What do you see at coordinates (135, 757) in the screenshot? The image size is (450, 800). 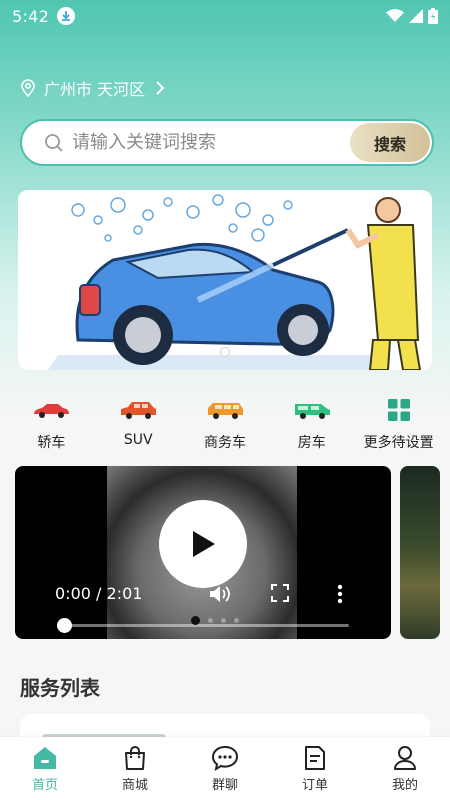 I see `shopping-bag-icon` at bounding box center [135, 757].